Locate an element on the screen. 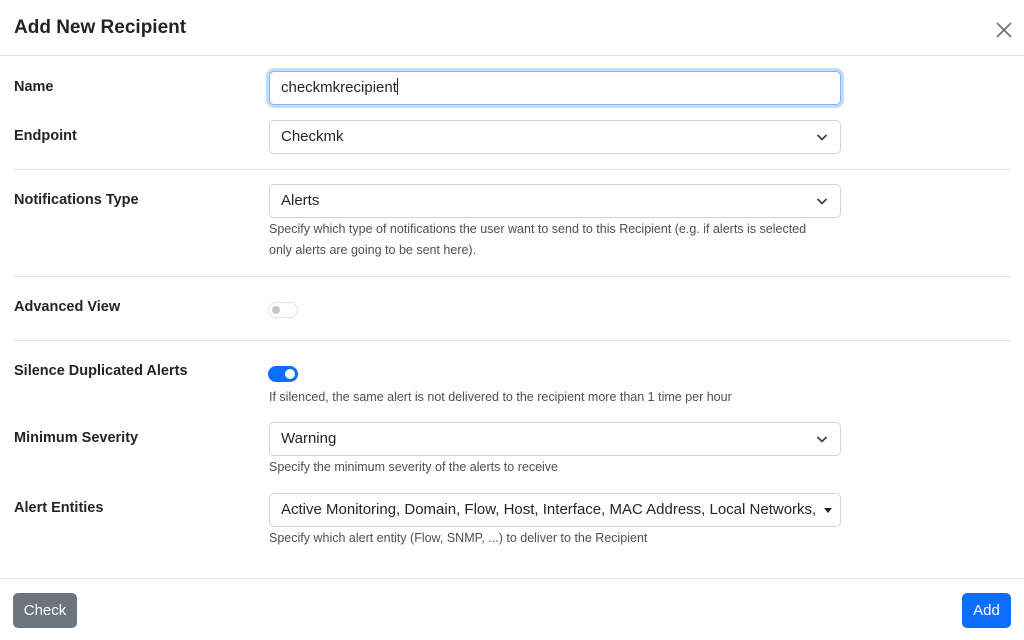 The height and width of the screenshot is (640, 1024). name-label: Name is located at coordinates (34, 87).